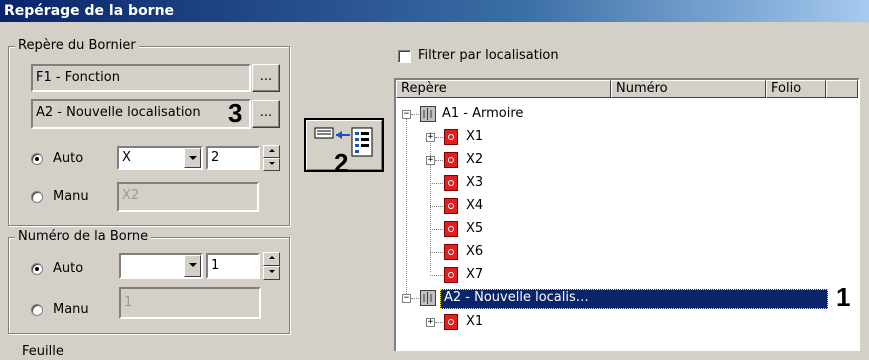  I want to click on tree-node-label: X4, so click(475, 205).